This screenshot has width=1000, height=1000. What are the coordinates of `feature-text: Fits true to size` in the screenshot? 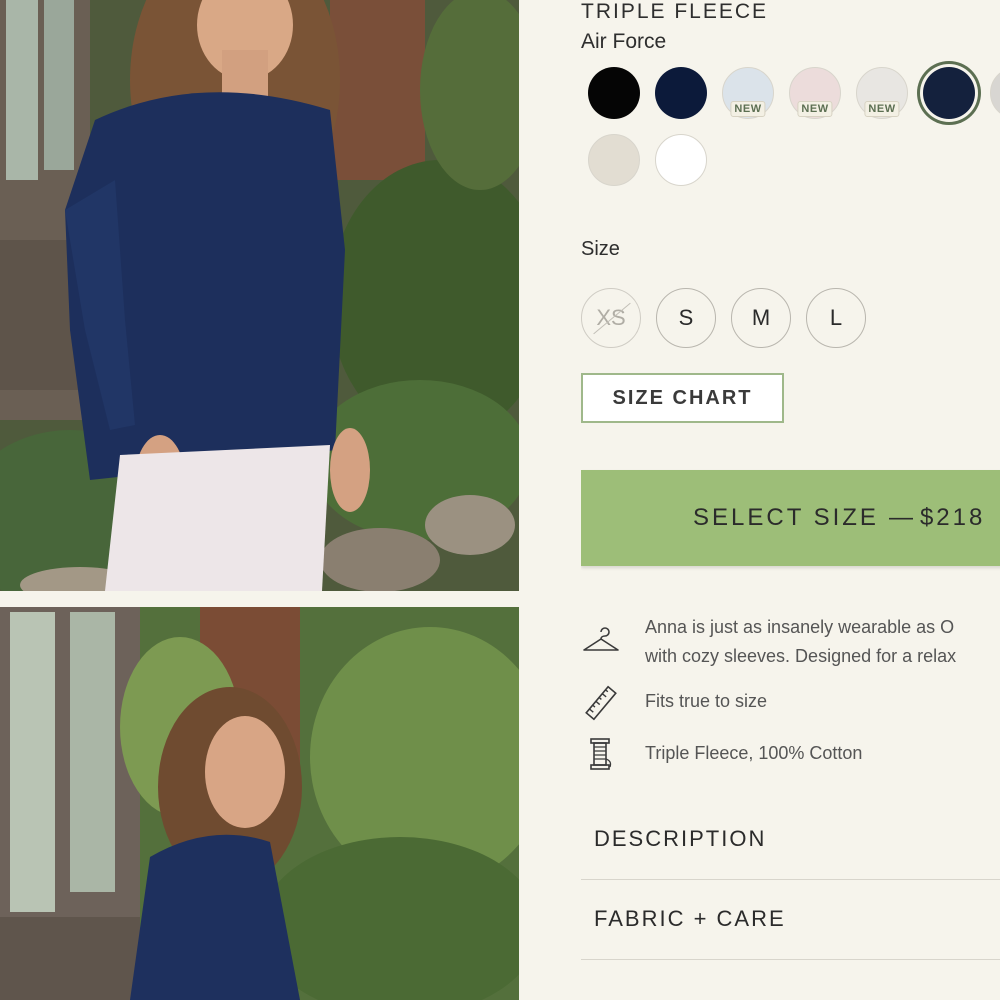 It's located at (706, 701).